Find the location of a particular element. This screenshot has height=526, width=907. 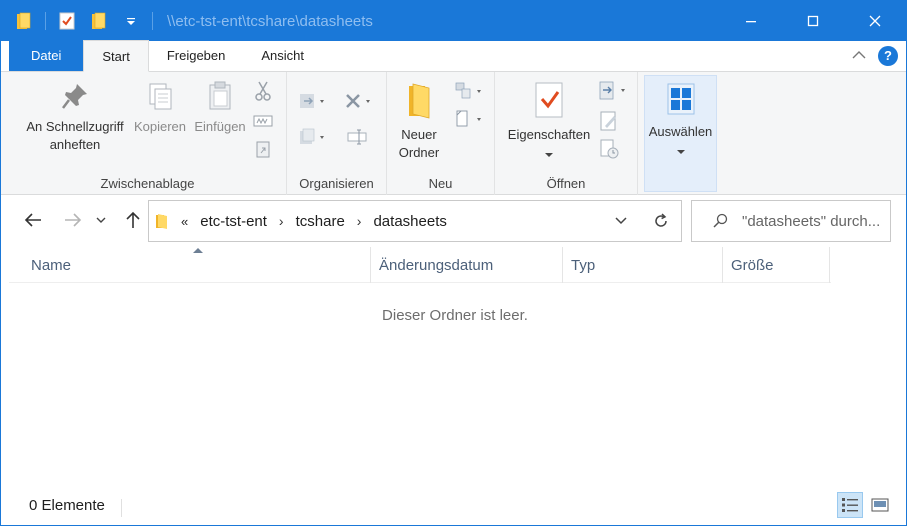

column-header-name: Name is located at coordinates (190, 265).